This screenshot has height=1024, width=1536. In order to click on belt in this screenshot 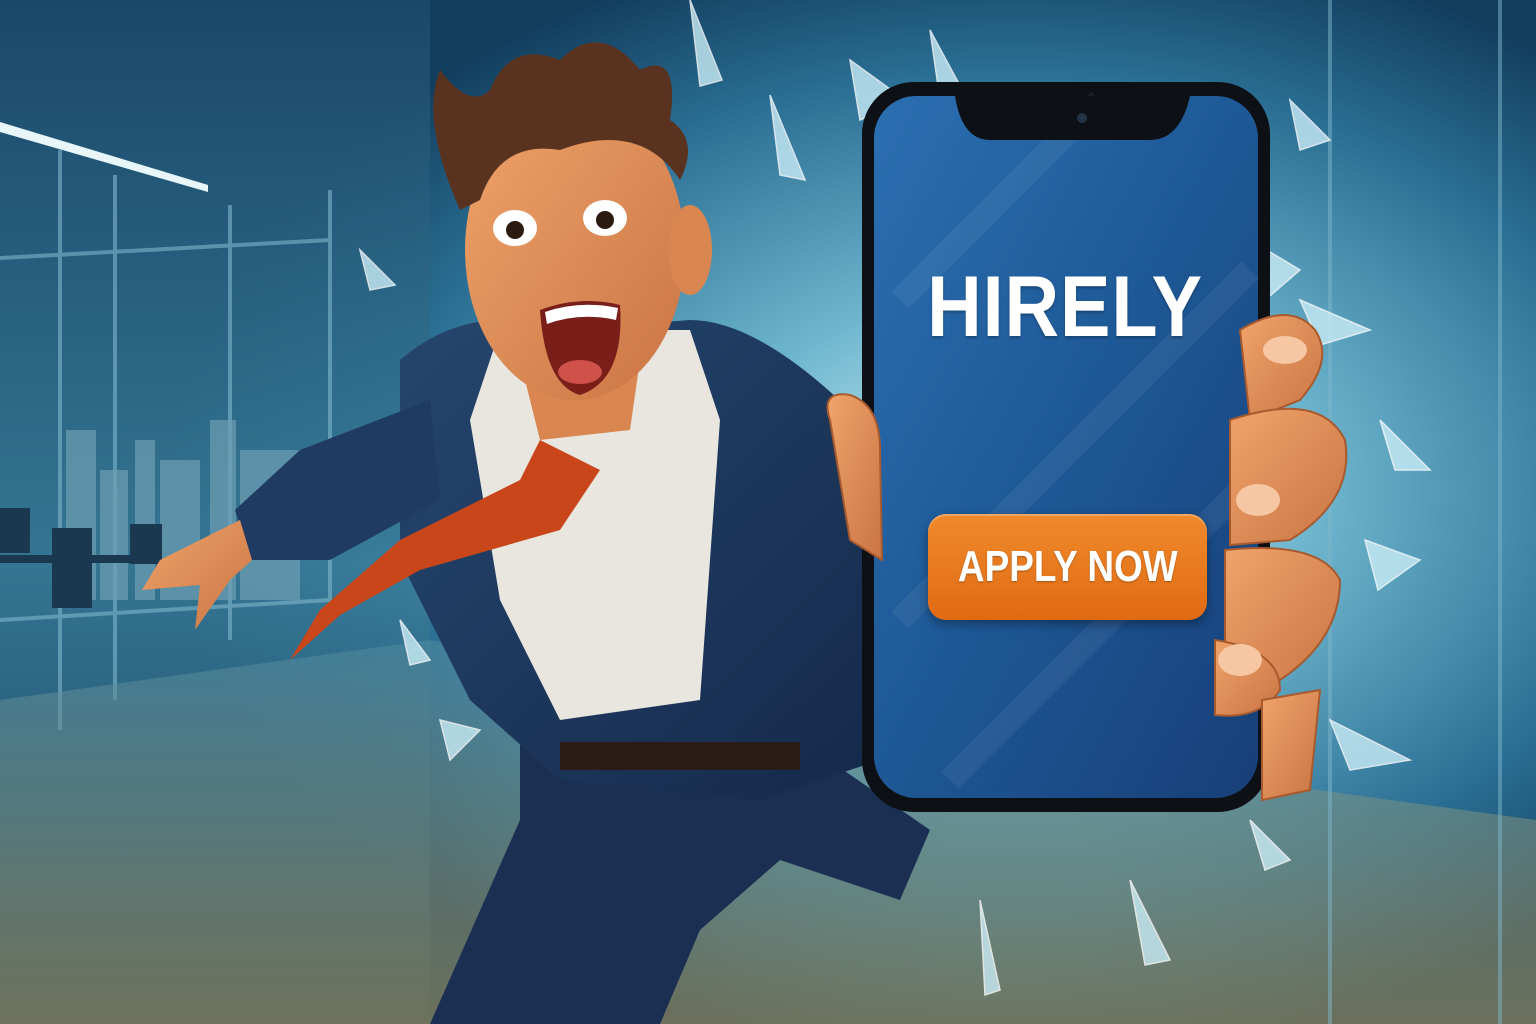, I will do `click(680, 756)`.